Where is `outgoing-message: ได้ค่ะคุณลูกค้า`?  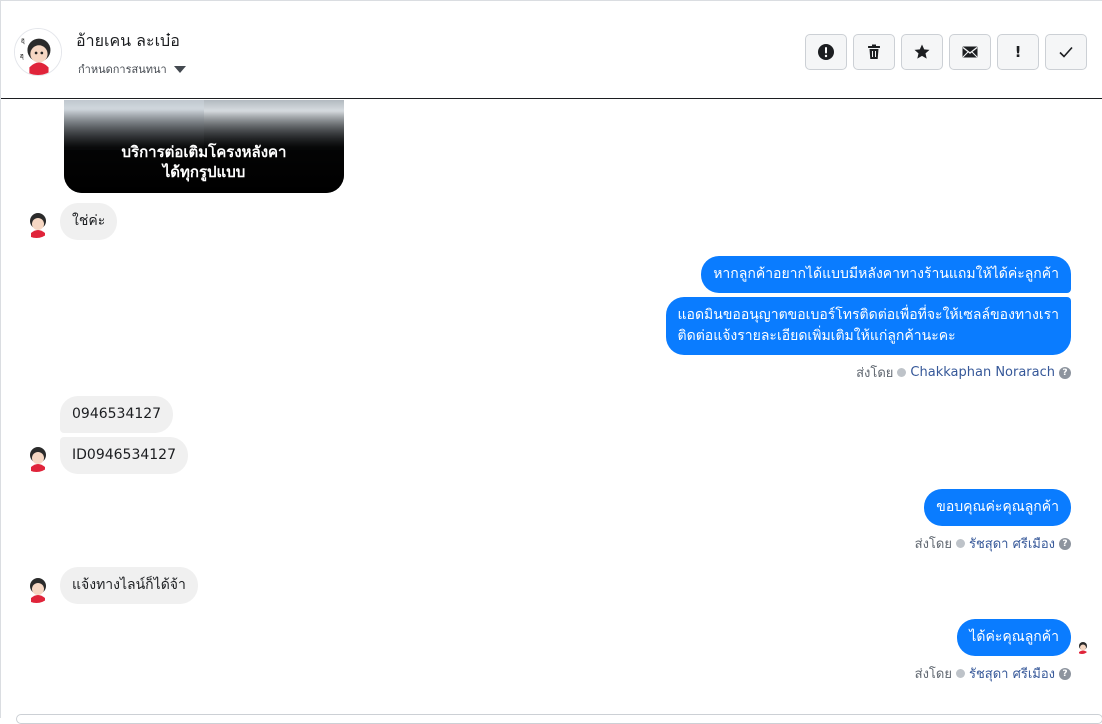
outgoing-message: ได้ค่ะคุณลูกค้า is located at coordinates (1014, 637).